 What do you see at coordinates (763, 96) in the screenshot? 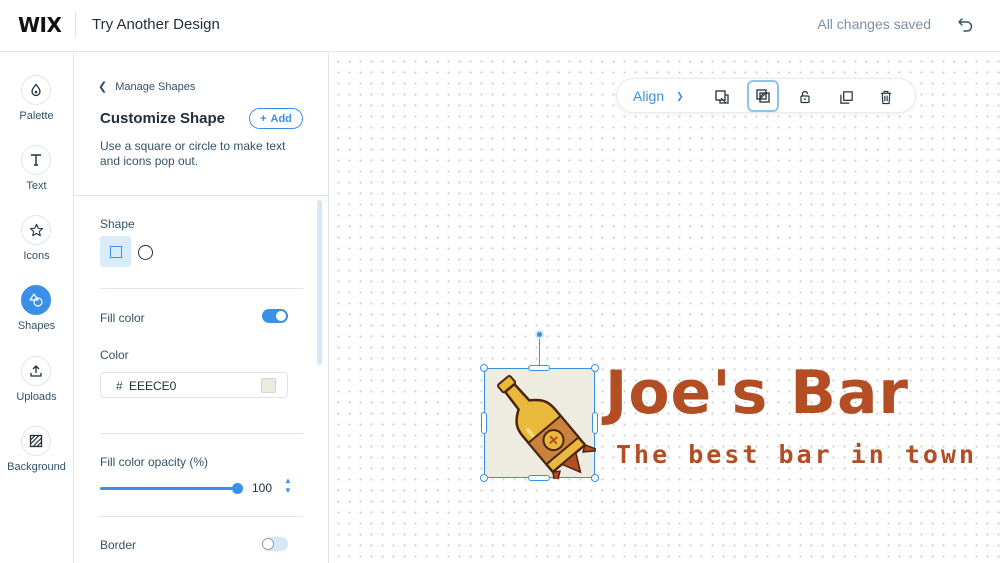
I see `mask-icon` at bounding box center [763, 96].